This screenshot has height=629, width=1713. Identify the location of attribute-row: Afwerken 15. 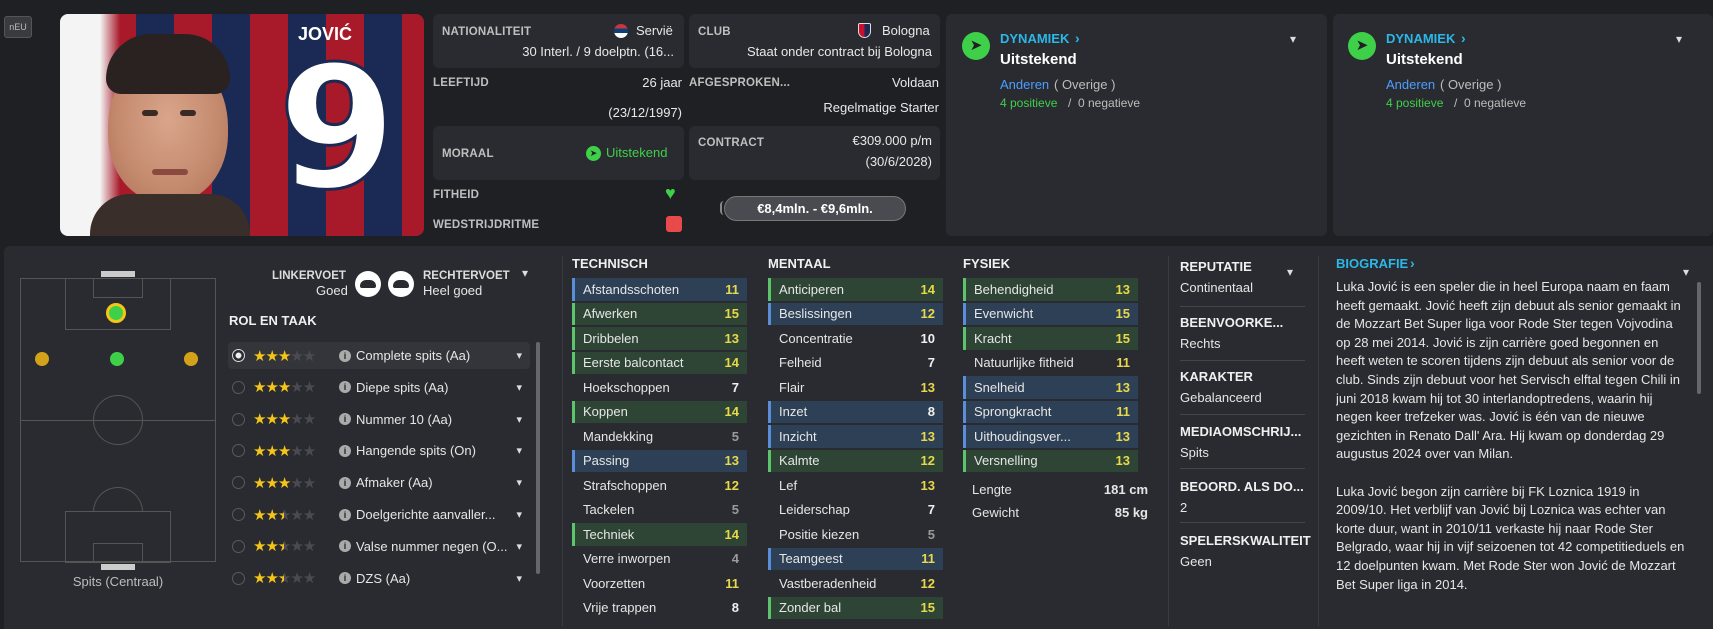
(659, 313).